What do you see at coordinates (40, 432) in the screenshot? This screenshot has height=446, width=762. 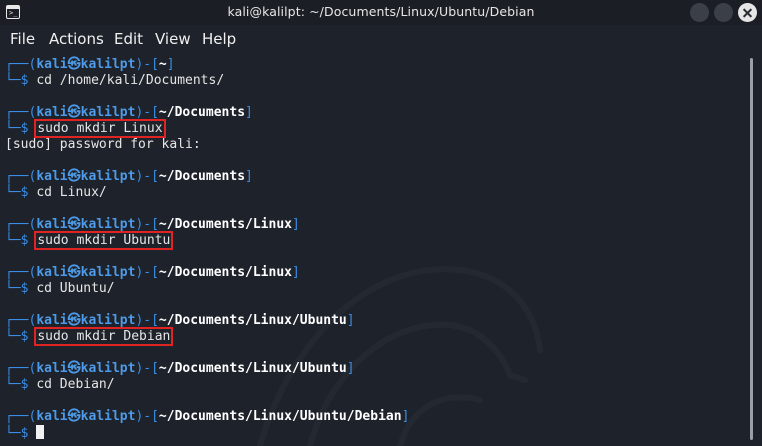 I see `text-cursor` at bounding box center [40, 432].